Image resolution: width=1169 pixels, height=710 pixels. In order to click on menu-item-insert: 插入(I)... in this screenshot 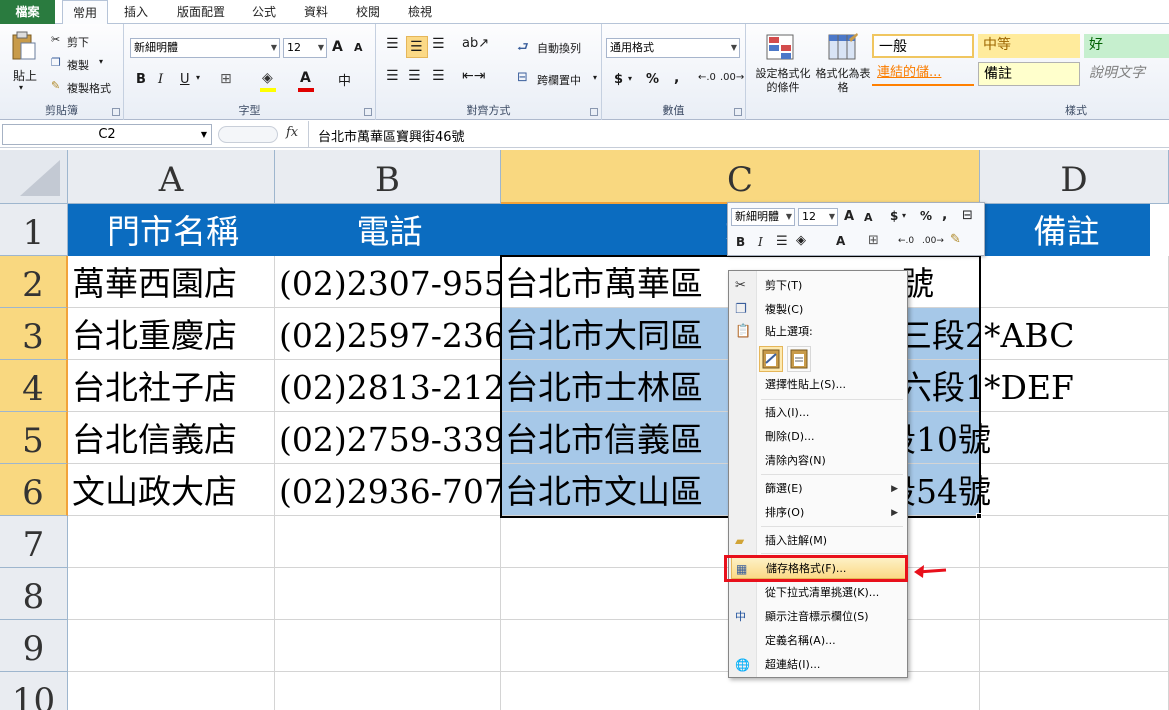, I will do `click(818, 413)`.